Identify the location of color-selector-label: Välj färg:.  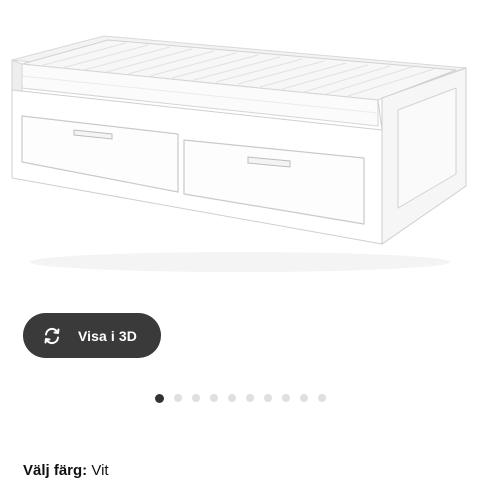
(55, 470).